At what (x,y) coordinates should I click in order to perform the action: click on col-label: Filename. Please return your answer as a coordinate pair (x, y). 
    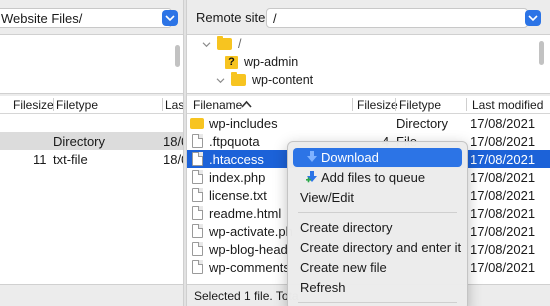
    Looking at the image, I should click on (218, 105).